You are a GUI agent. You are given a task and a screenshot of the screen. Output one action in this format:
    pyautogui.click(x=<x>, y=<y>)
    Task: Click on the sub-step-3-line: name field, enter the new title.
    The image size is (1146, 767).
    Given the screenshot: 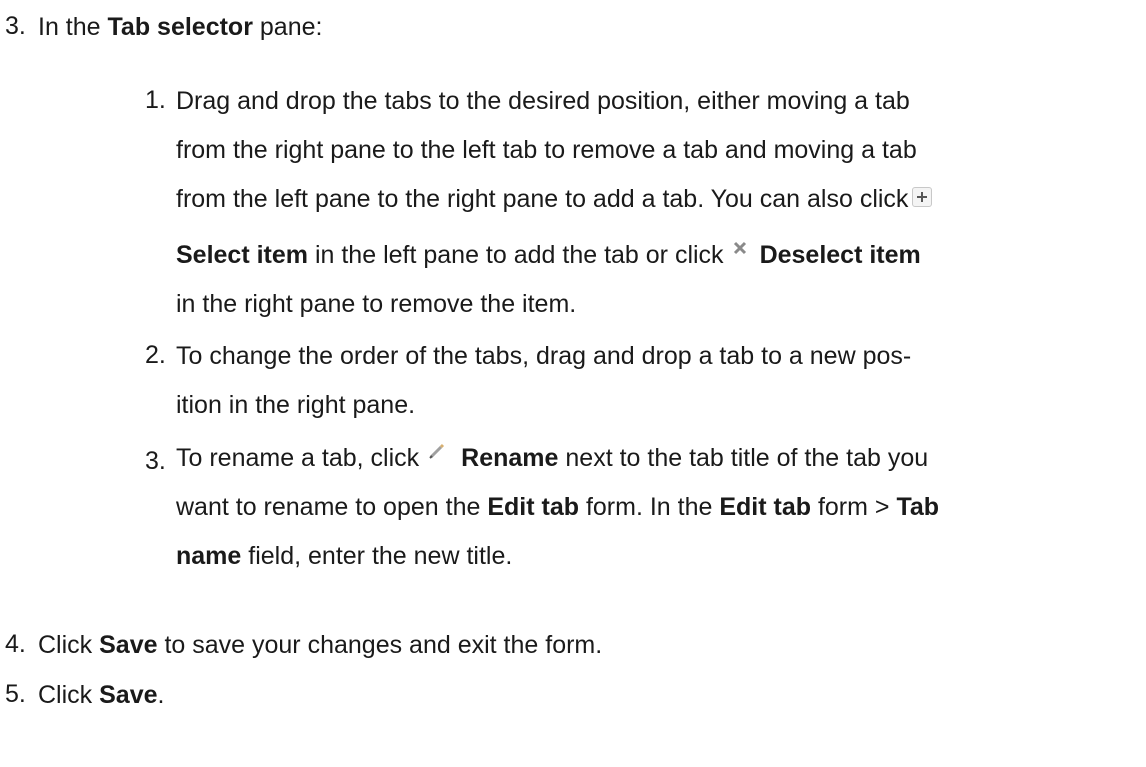 What is the action you would take?
    pyautogui.click(x=344, y=556)
    